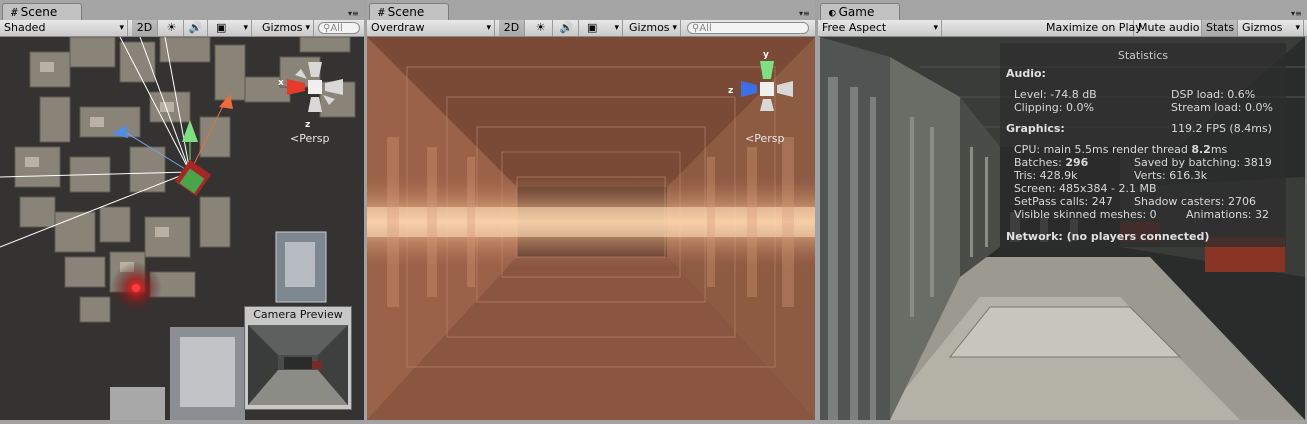 Image resolution: width=1307 pixels, height=424 pixels. Describe the element at coordinates (1063, 201) in the screenshot. I see `setpass-calls: SetPass calls: 247` at that location.